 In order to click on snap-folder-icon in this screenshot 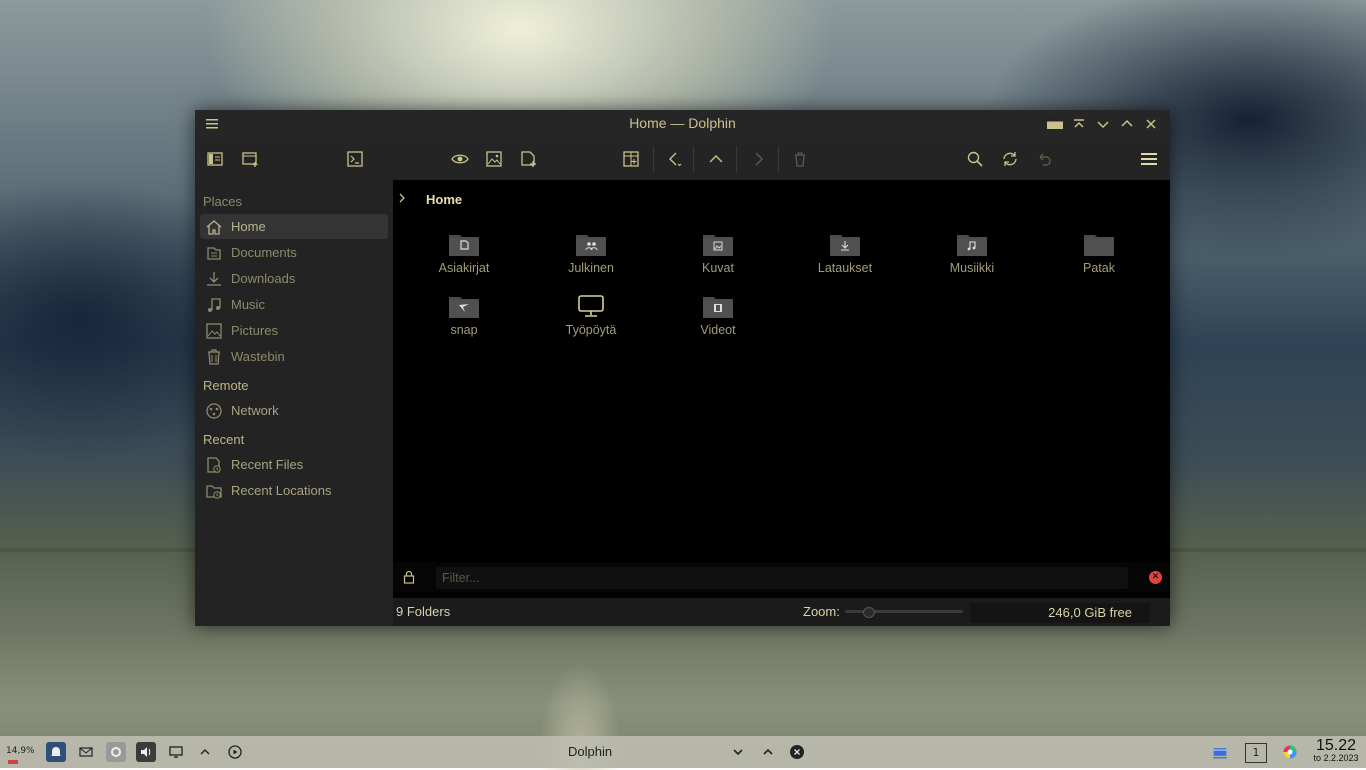, I will do `click(464, 306)`.